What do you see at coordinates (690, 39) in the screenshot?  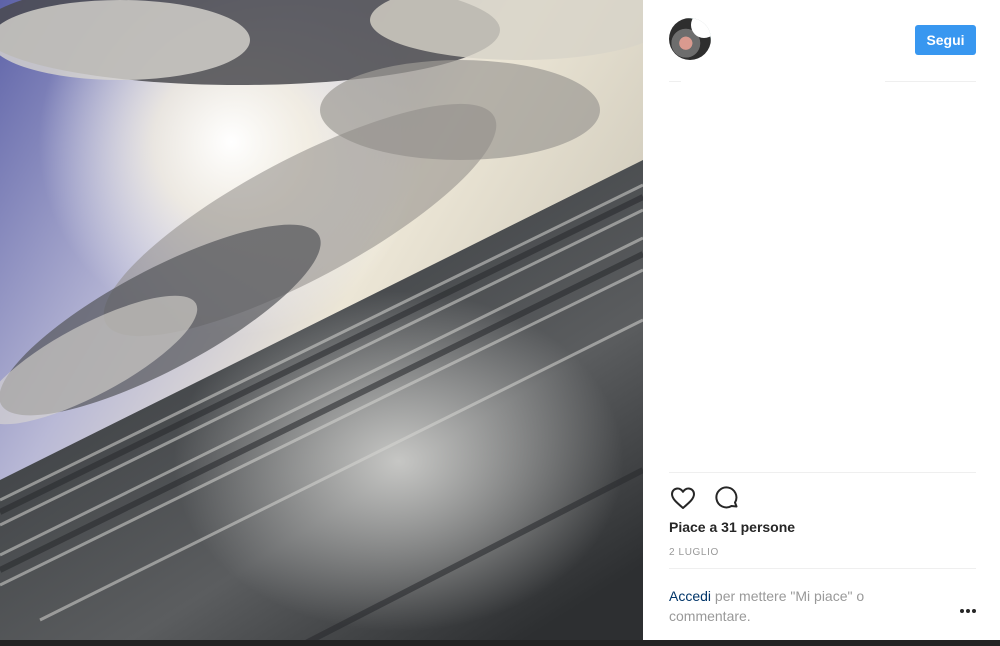 I see `avatar` at bounding box center [690, 39].